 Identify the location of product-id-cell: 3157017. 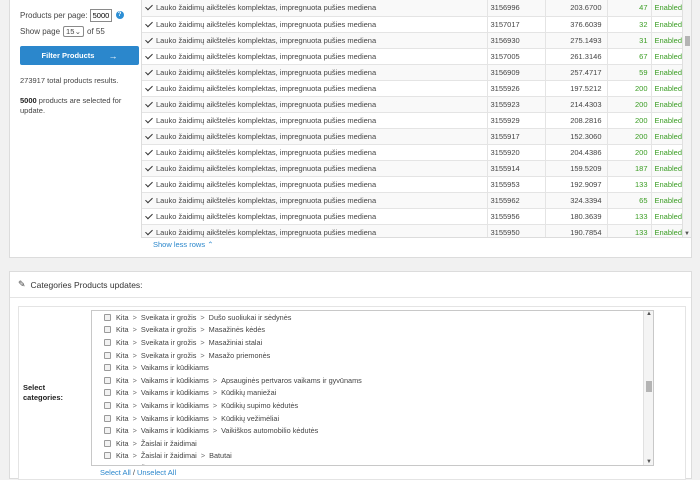
(516, 24).